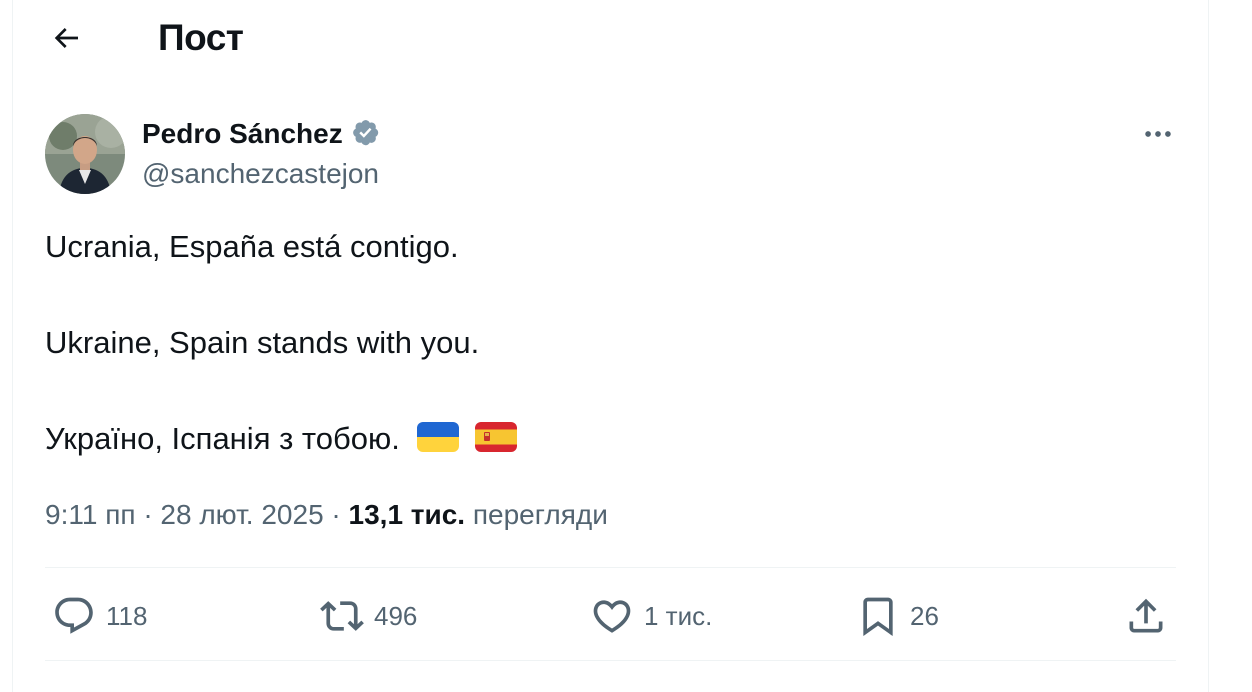 This screenshot has width=1252, height=692. Describe the element at coordinates (897, 616) in the screenshot. I see `bookmark-button: 26` at that location.